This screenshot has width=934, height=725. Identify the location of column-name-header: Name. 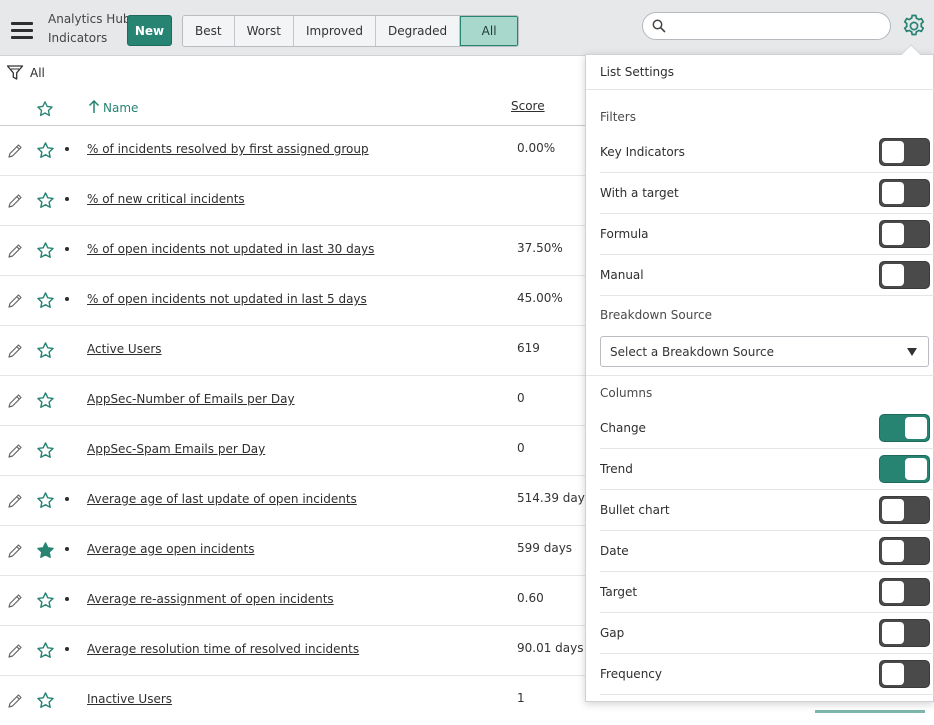
(120, 108).